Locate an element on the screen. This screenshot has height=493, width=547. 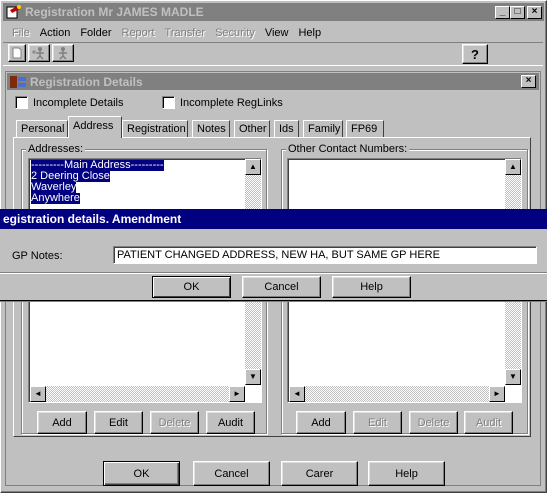
footer-cancel-label: Cancel is located at coordinates (231, 473).